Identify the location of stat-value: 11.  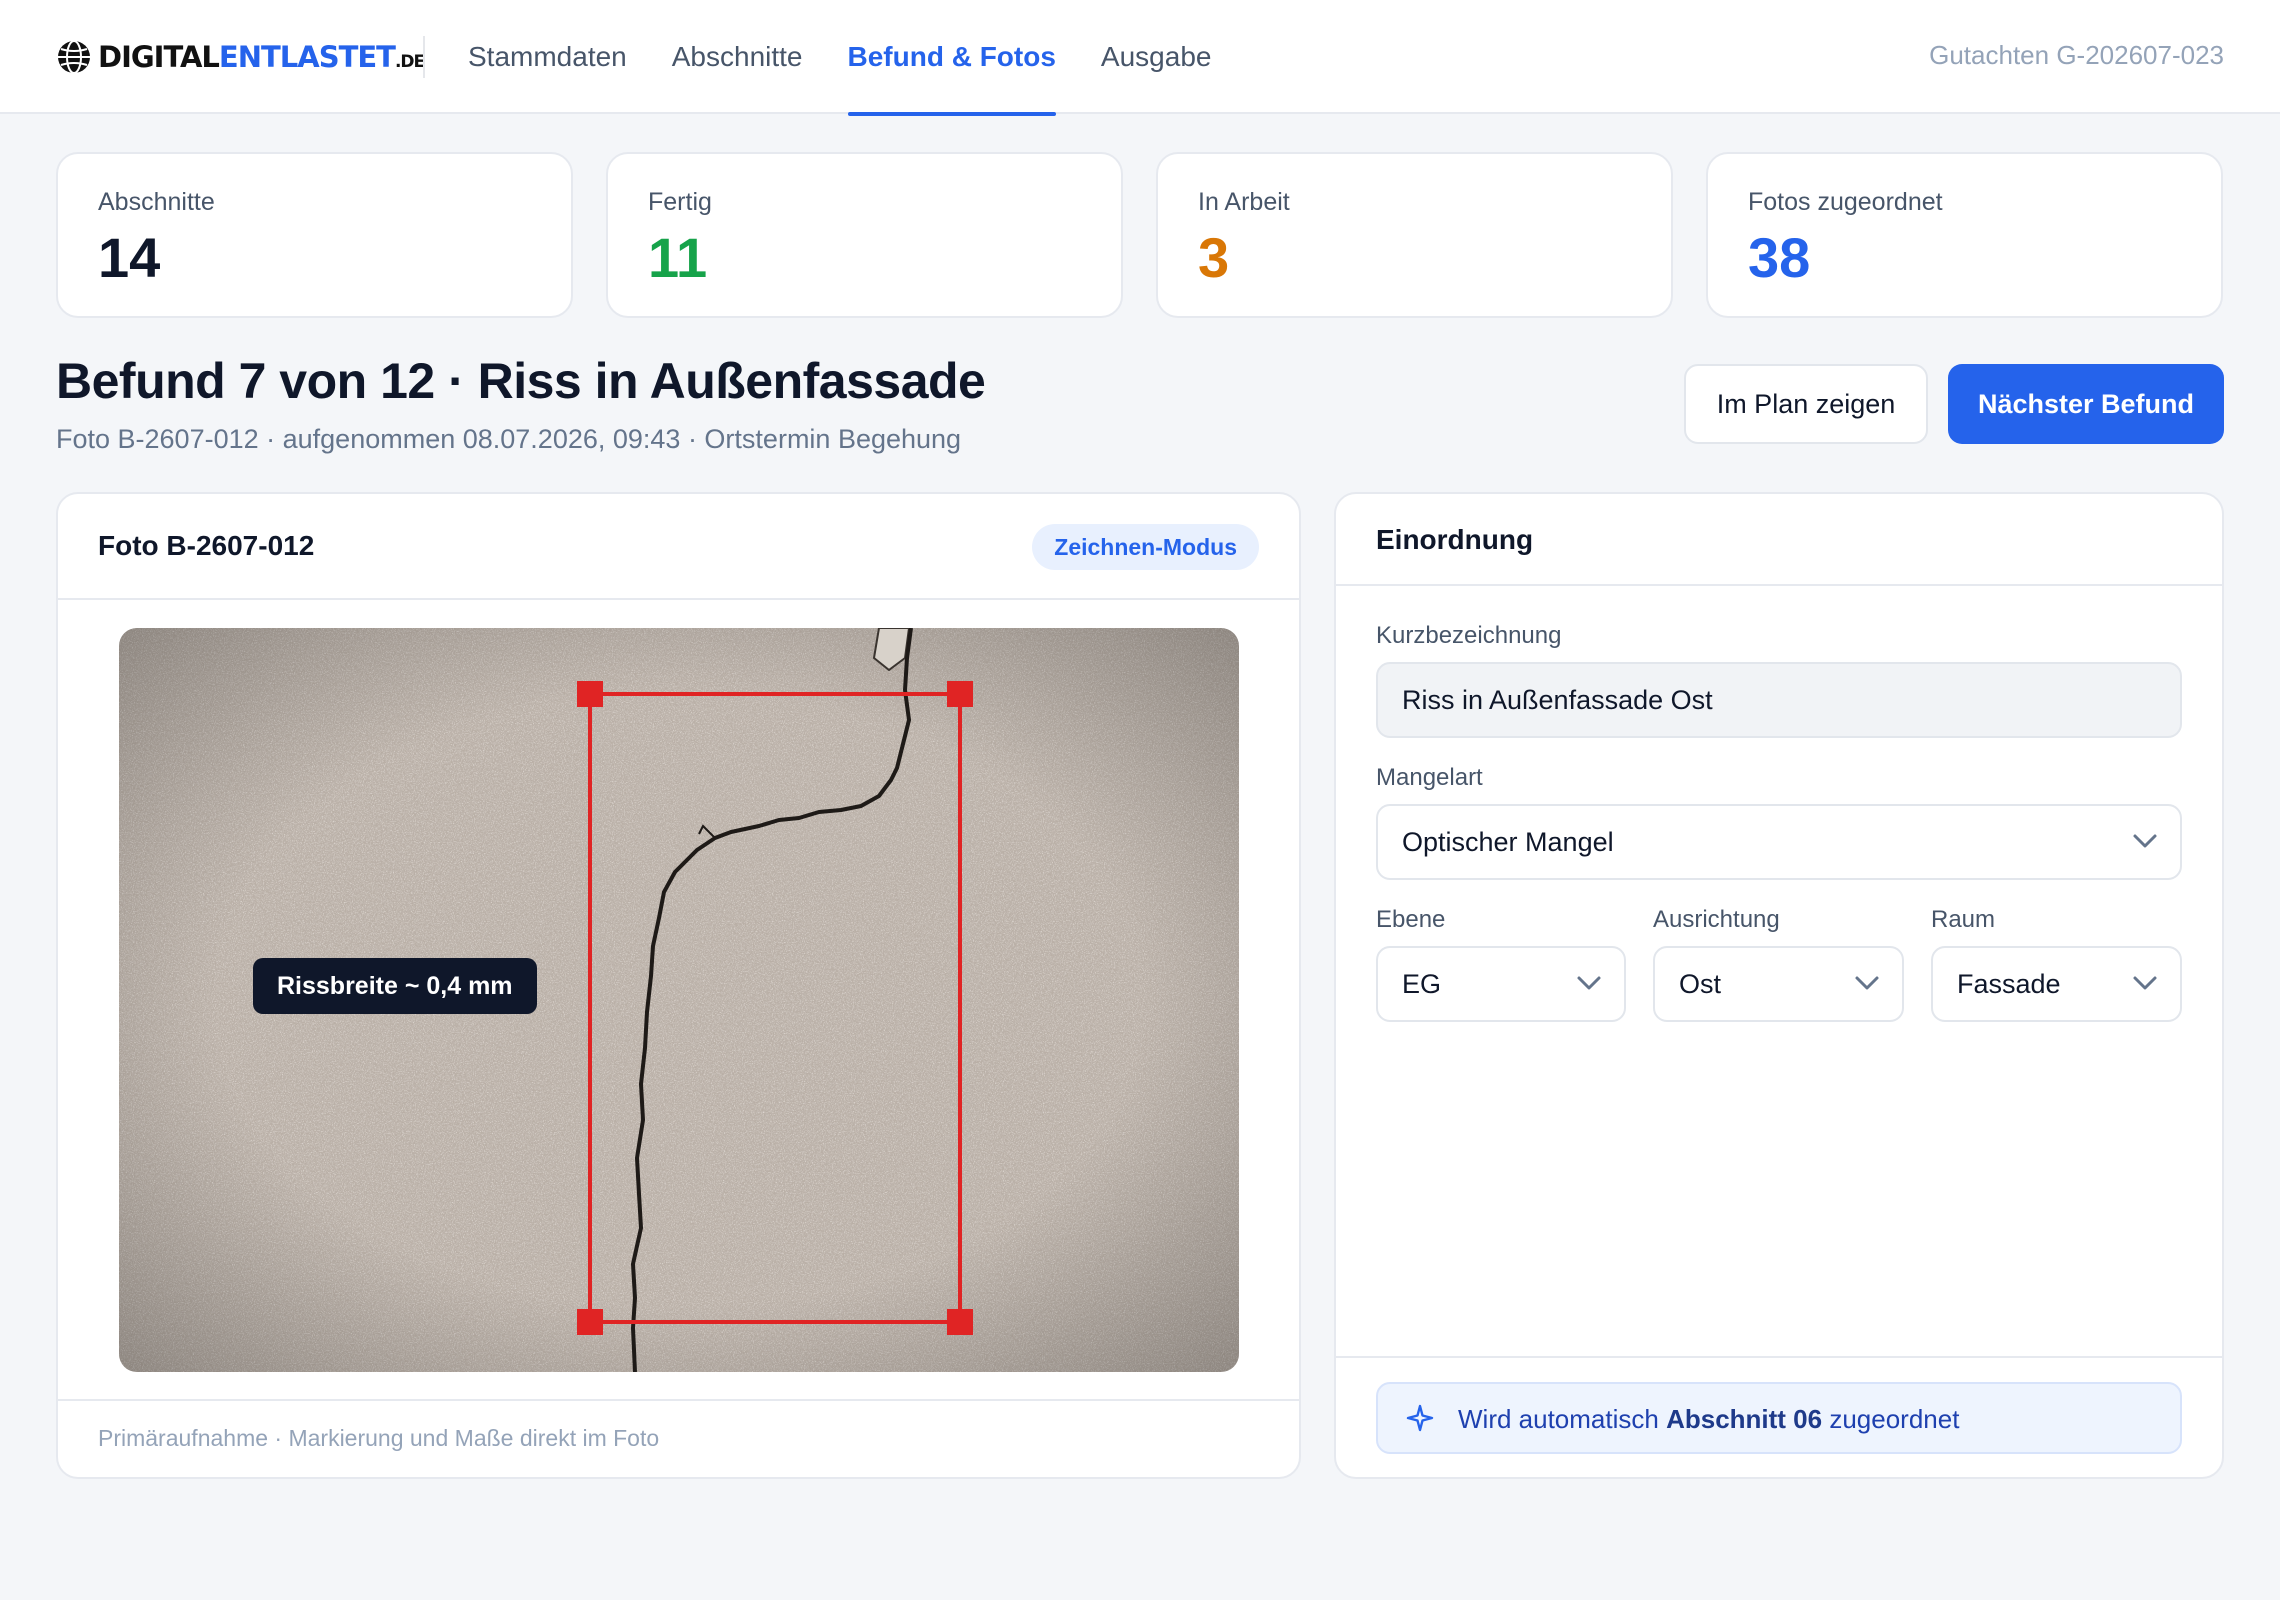
(678, 257).